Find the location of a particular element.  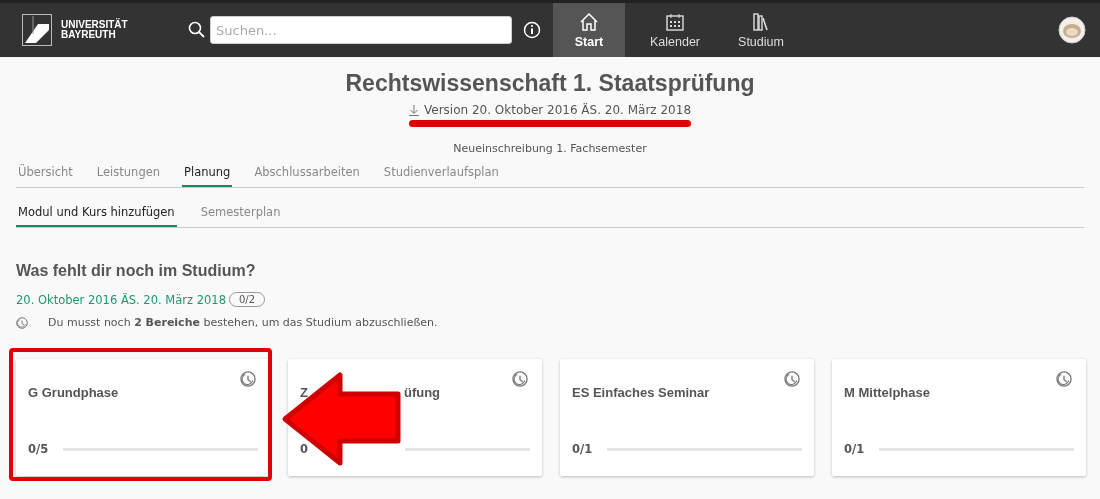

card-title: ES Einfaches Seminar is located at coordinates (641, 392).